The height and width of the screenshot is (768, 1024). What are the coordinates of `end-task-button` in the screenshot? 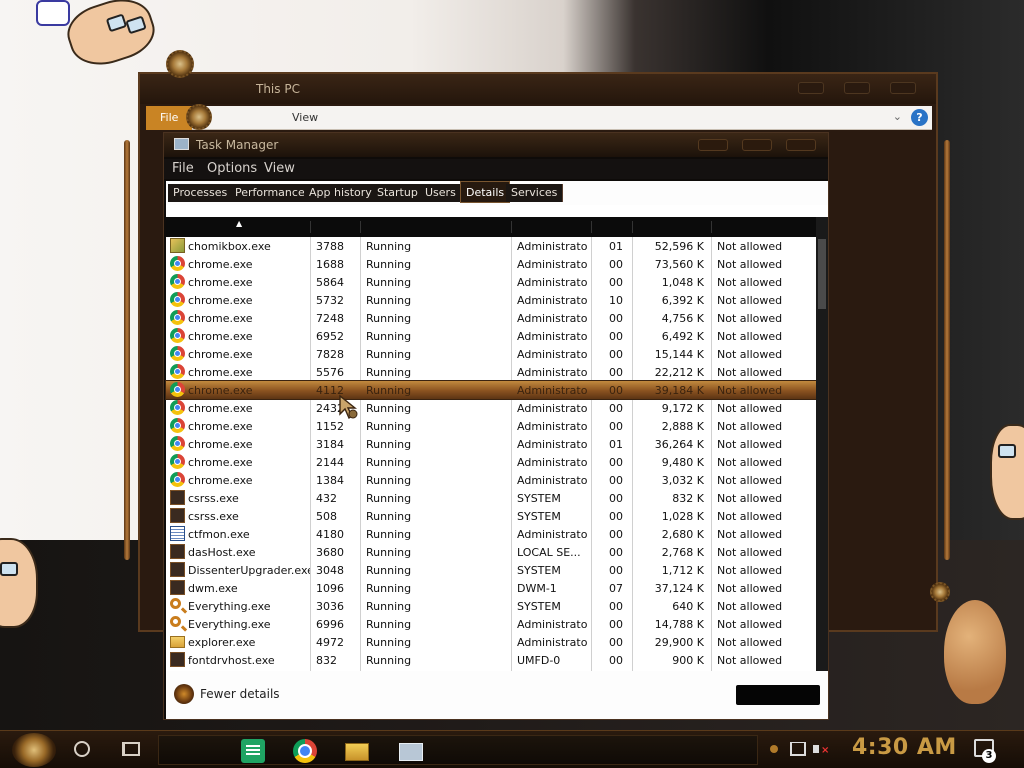 It's located at (778, 695).